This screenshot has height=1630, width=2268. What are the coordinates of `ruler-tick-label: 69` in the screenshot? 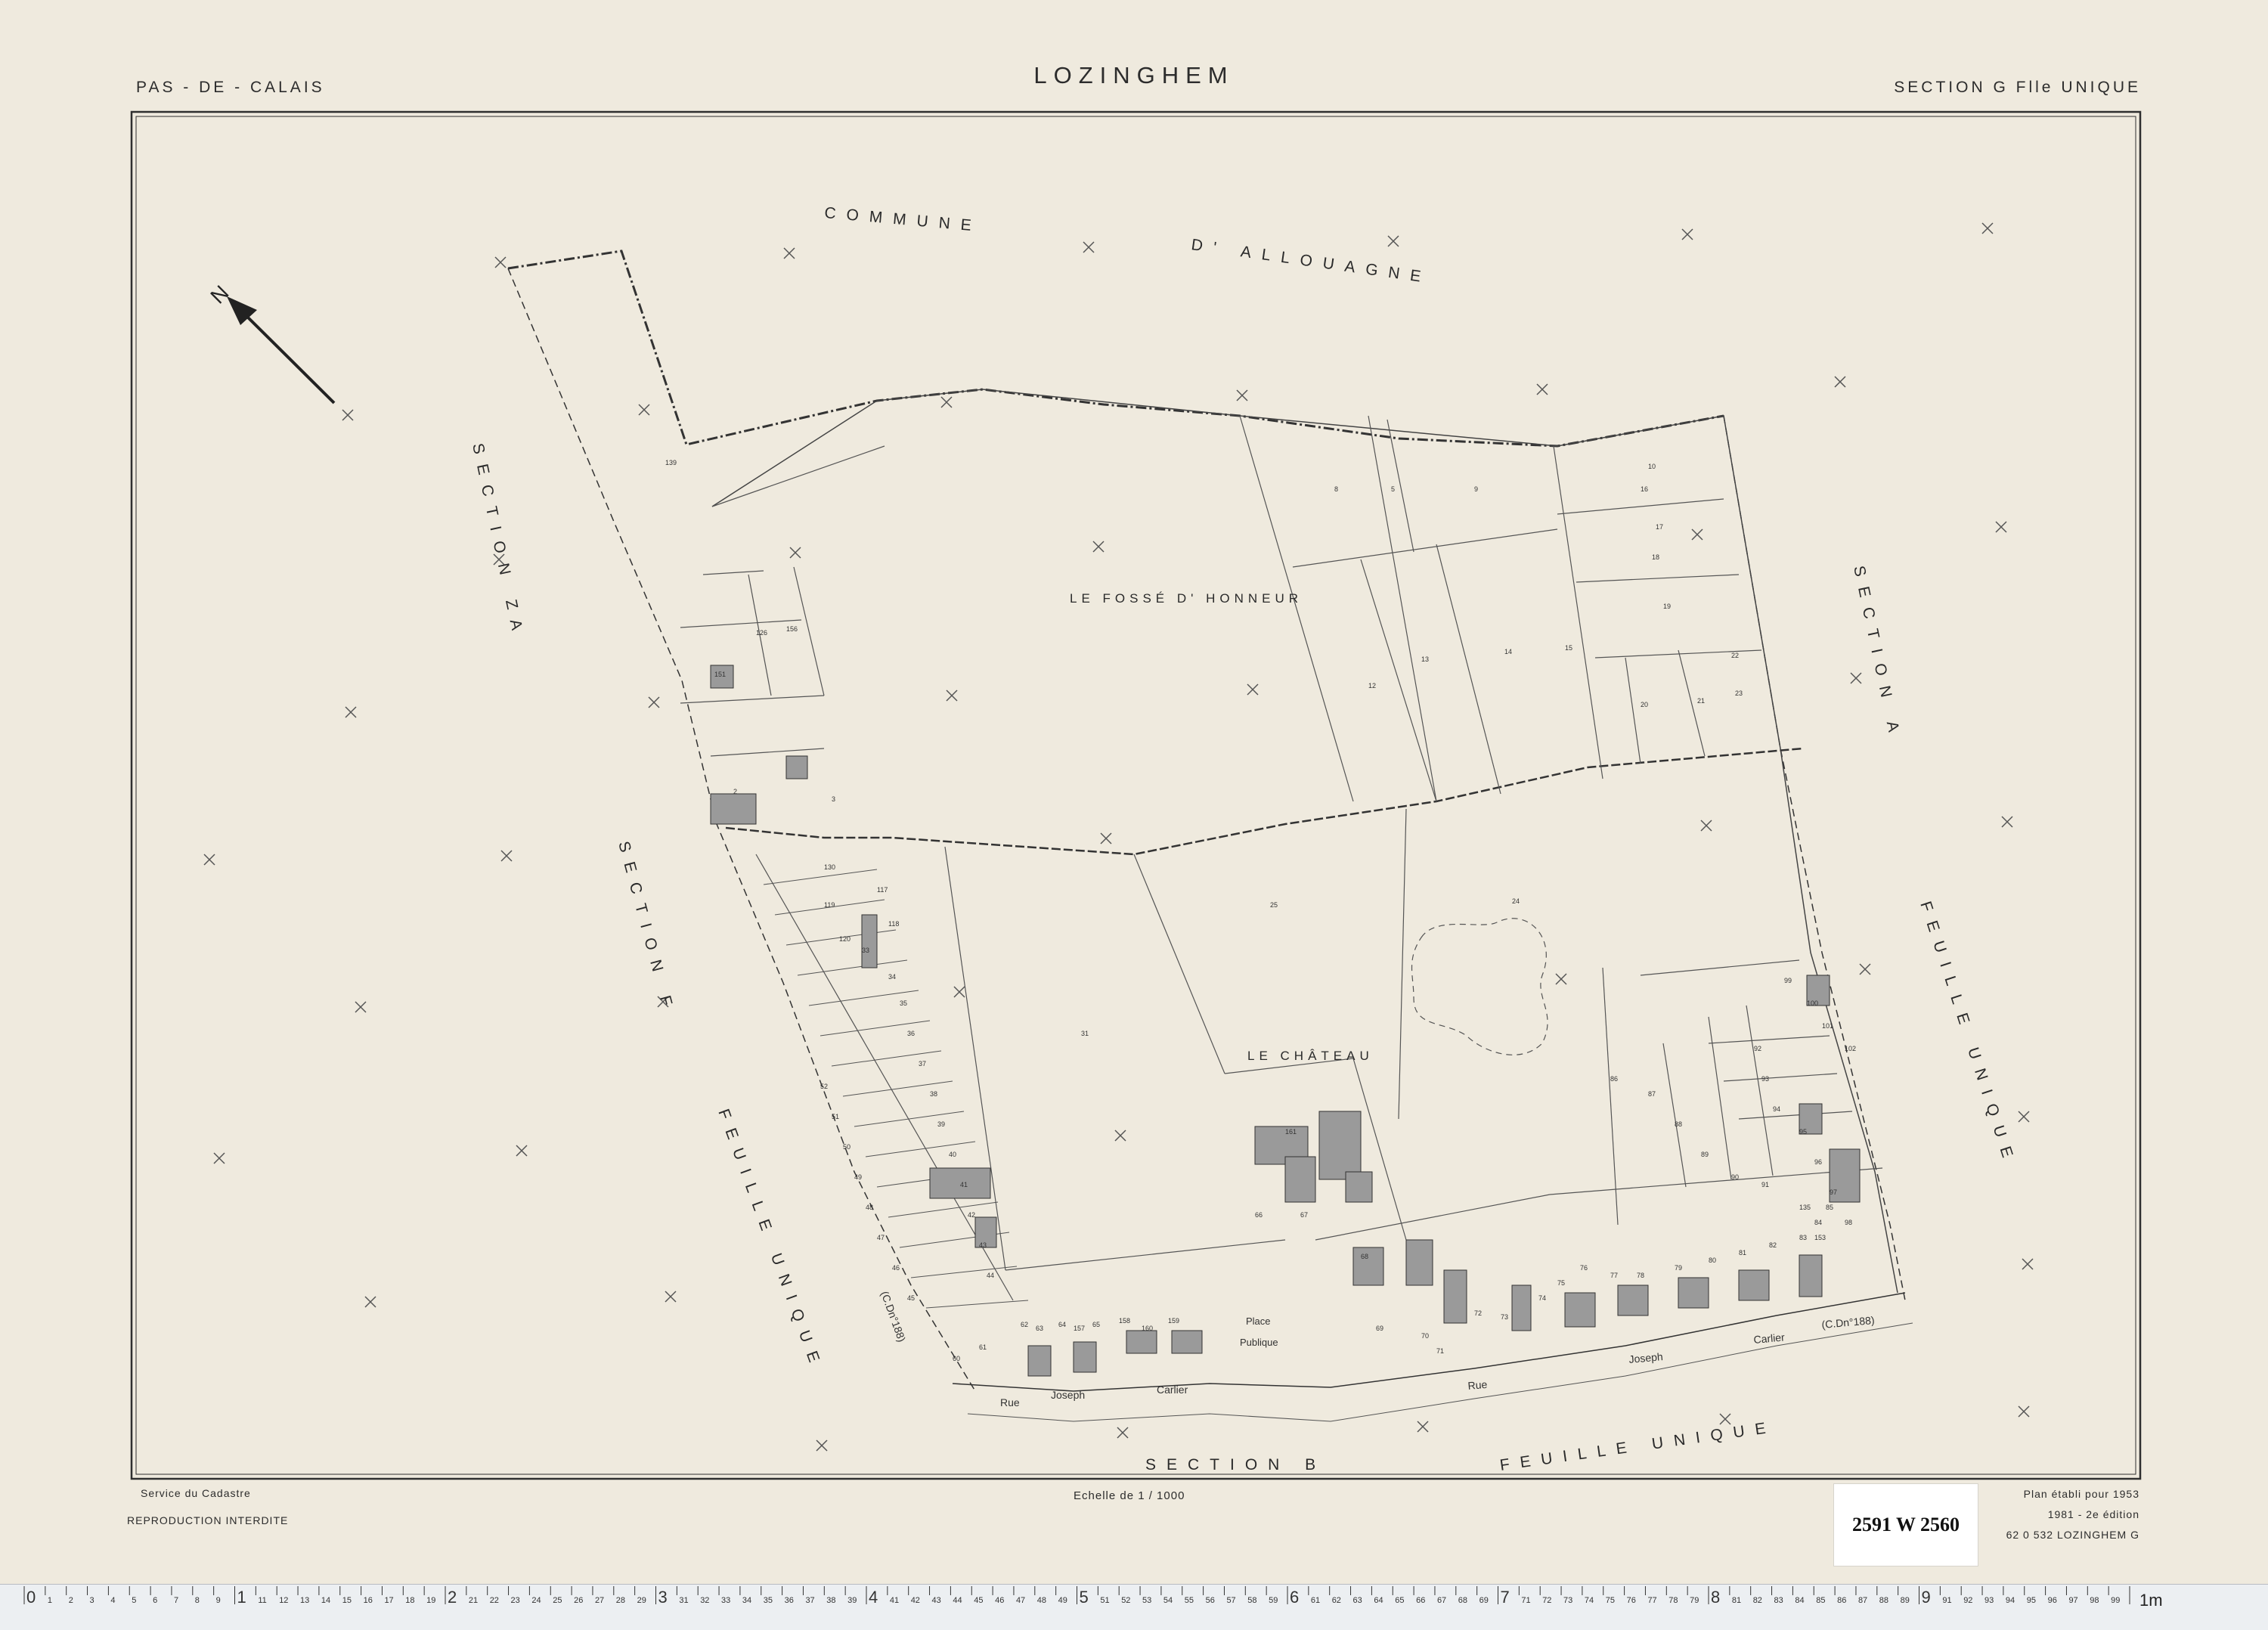 It's located at (1484, 1600).